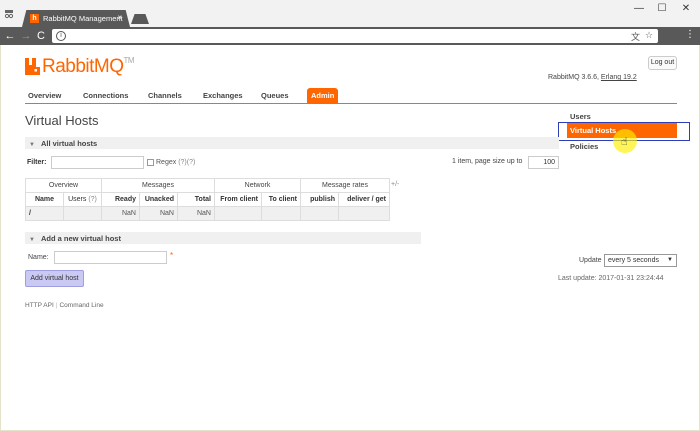 This screenshot has height=431, width=700. I want to click on vhost-name-link: /, so click(44, 213).